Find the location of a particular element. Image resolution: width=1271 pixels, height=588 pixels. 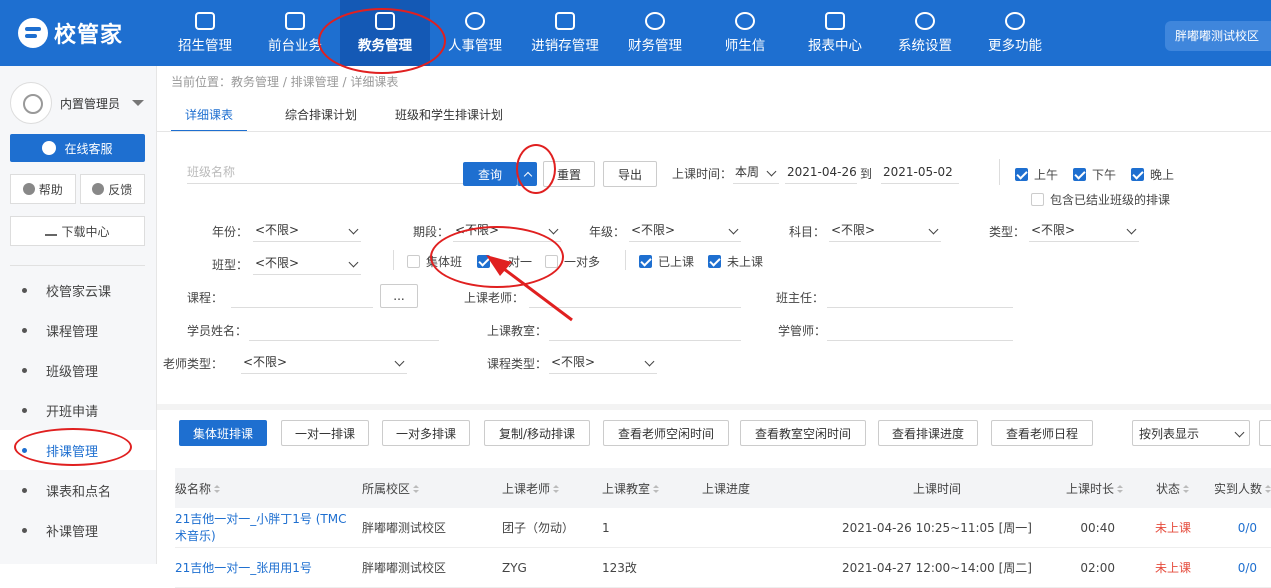

include-graduated-checkbox: 包含已结业班级的排课 is located at coordinates (1100, 199).